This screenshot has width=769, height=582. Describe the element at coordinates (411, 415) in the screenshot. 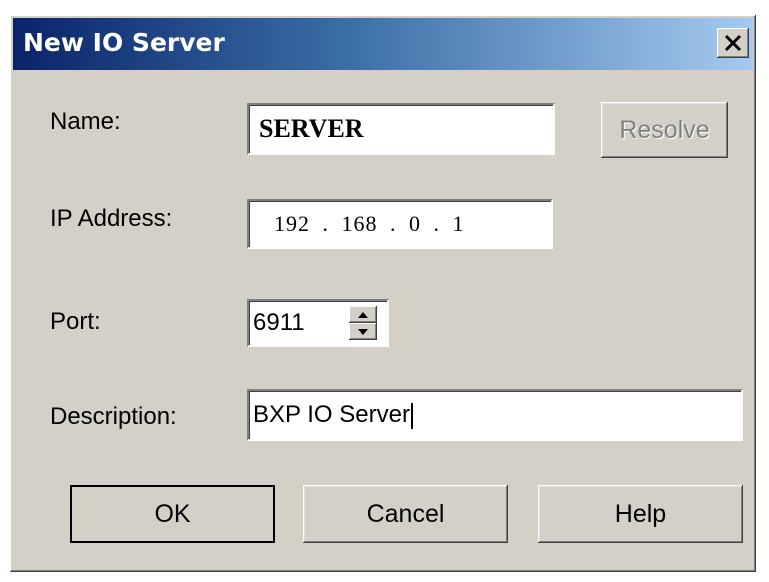

I see `text-cursor` at that location.